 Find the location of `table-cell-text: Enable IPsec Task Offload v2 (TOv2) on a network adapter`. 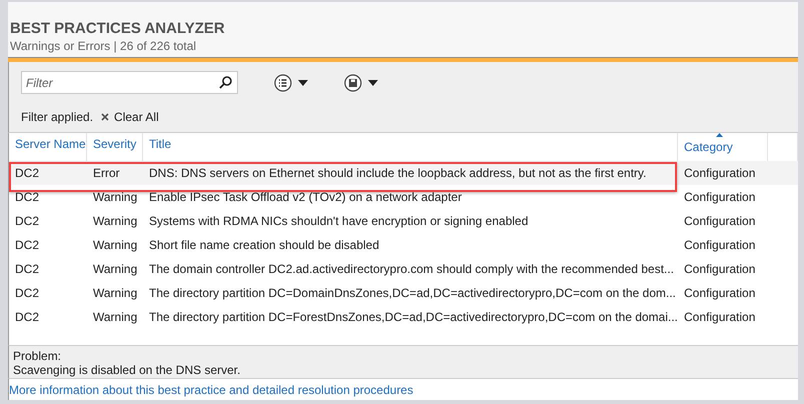

table-cell-text: Enable IPsec Task Offload v2 (TOv2) on a network adapter is located at coordinates (305, 197).